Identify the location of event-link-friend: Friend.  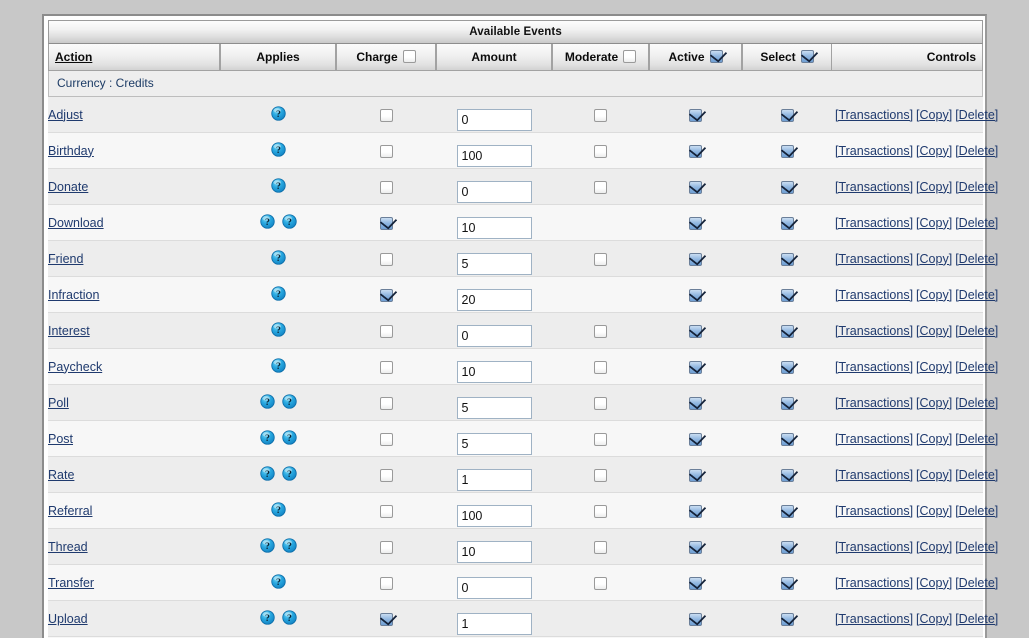
(65, 259).